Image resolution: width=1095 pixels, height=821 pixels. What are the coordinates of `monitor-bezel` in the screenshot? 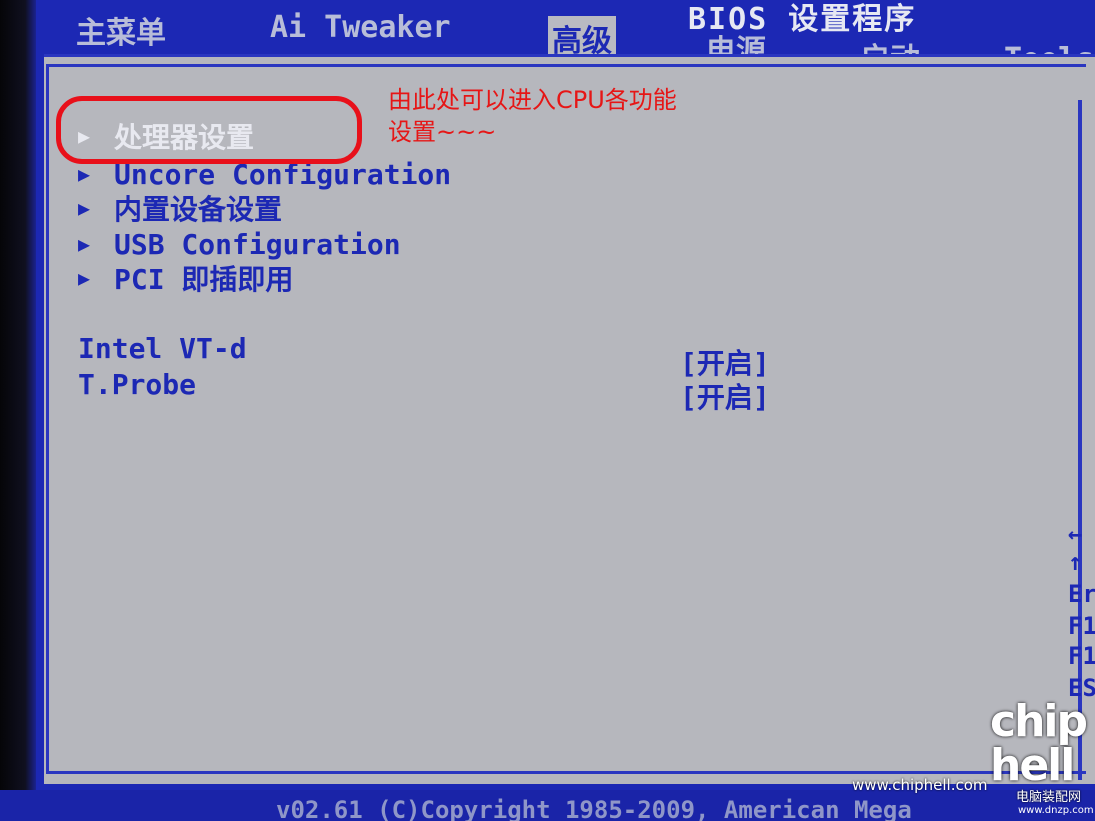 It's located at (18, 410).